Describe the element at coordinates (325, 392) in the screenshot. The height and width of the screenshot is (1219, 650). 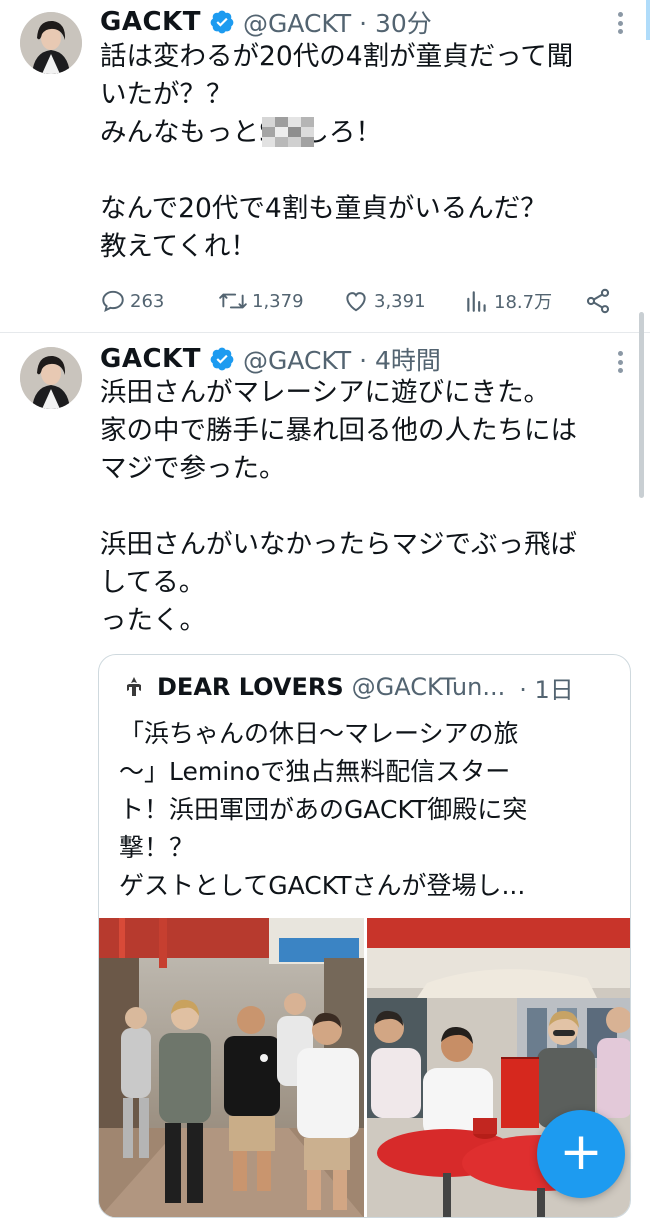
I see `tweet-line: 浜田さんがマレーシアに遊びにきた。` at that location.